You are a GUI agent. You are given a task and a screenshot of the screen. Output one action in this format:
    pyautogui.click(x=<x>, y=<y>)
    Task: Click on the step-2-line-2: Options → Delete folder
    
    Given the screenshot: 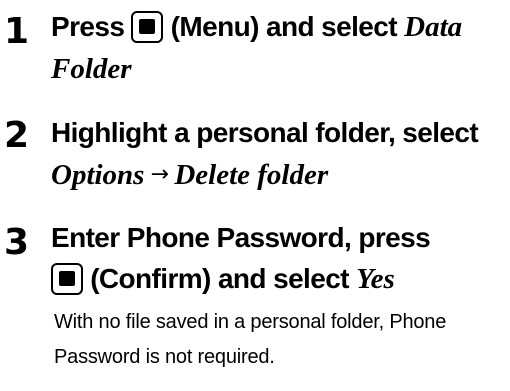 What is the action you would take?
    pyautogui.click(x=189, y=176)
    